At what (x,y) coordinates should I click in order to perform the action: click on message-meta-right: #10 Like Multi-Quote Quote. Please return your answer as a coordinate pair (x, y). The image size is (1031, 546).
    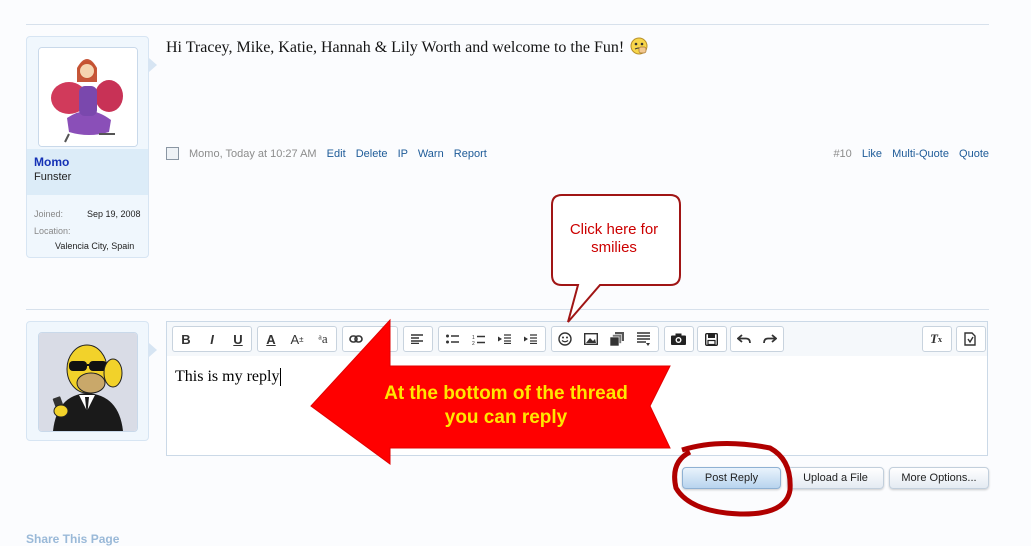
    Looking at the image, I should click on (911, 154).